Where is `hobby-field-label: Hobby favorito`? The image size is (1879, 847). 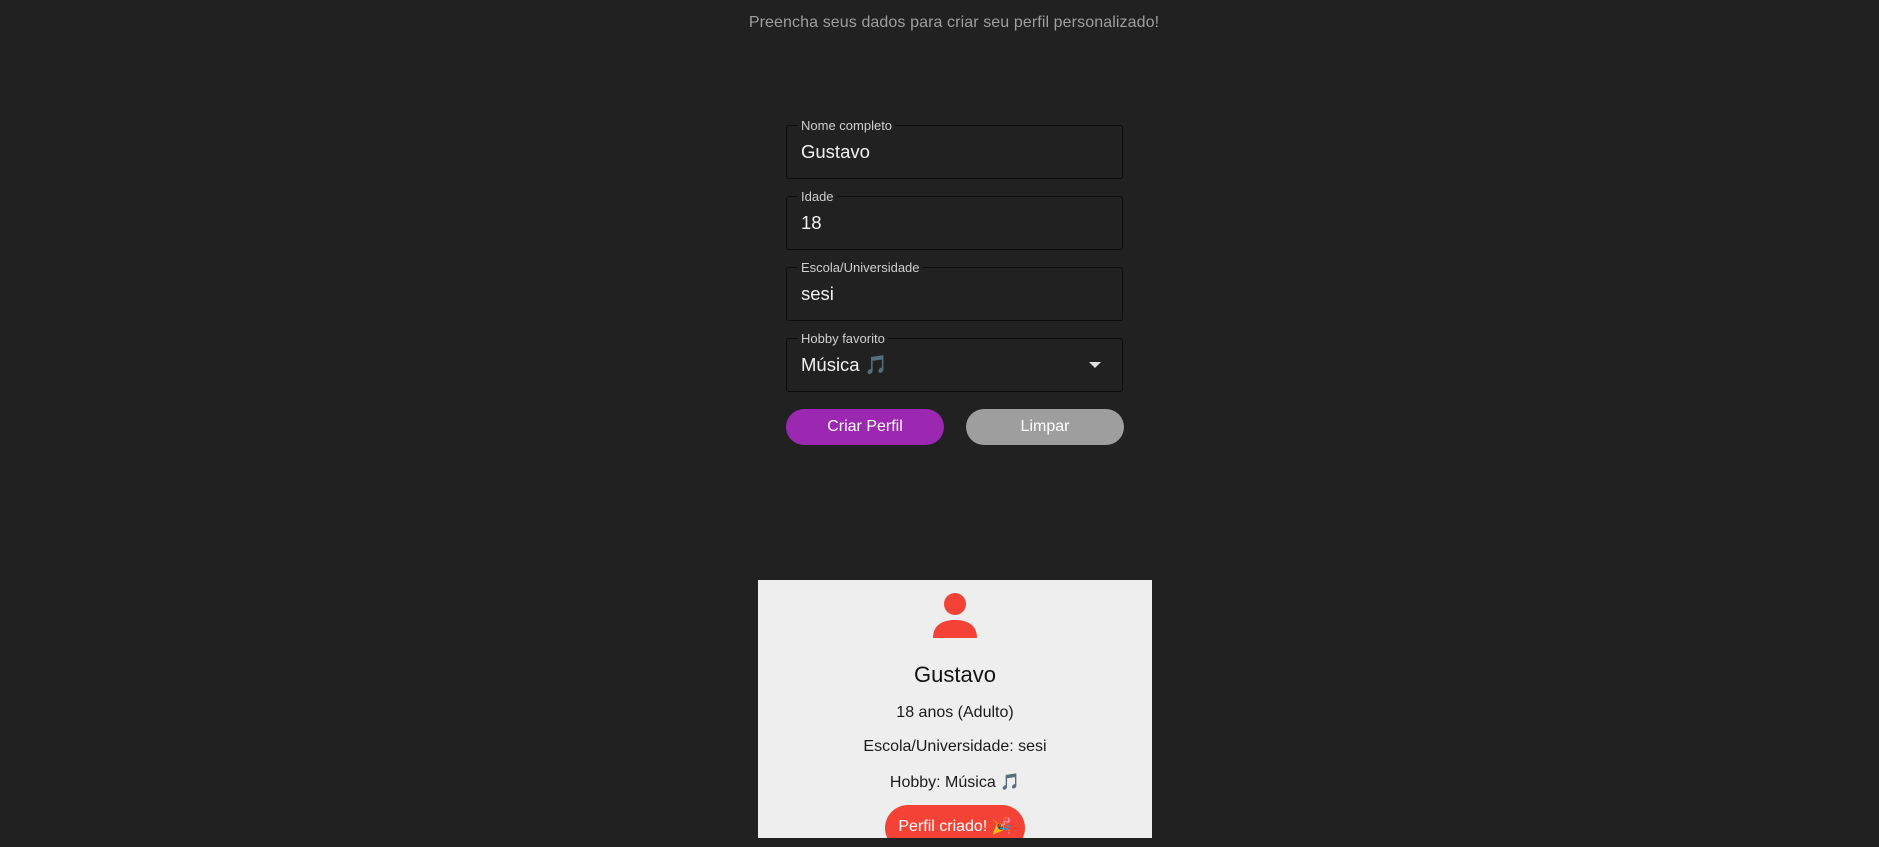
hobby-field-label: Hobby favorito is located at coordinates (843, 338).